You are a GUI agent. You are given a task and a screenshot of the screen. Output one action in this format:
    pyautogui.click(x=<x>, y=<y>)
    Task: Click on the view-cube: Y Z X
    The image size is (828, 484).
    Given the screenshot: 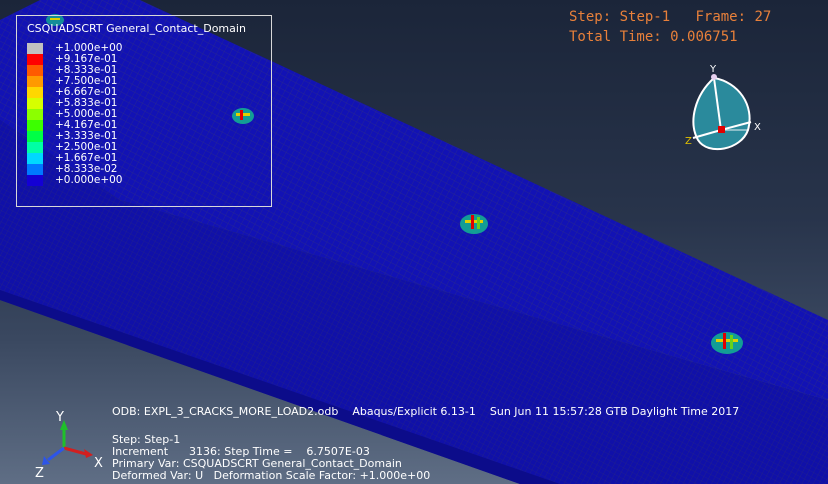 What is the action you would take?
    pyautogui.click(x=728, y=107)
    